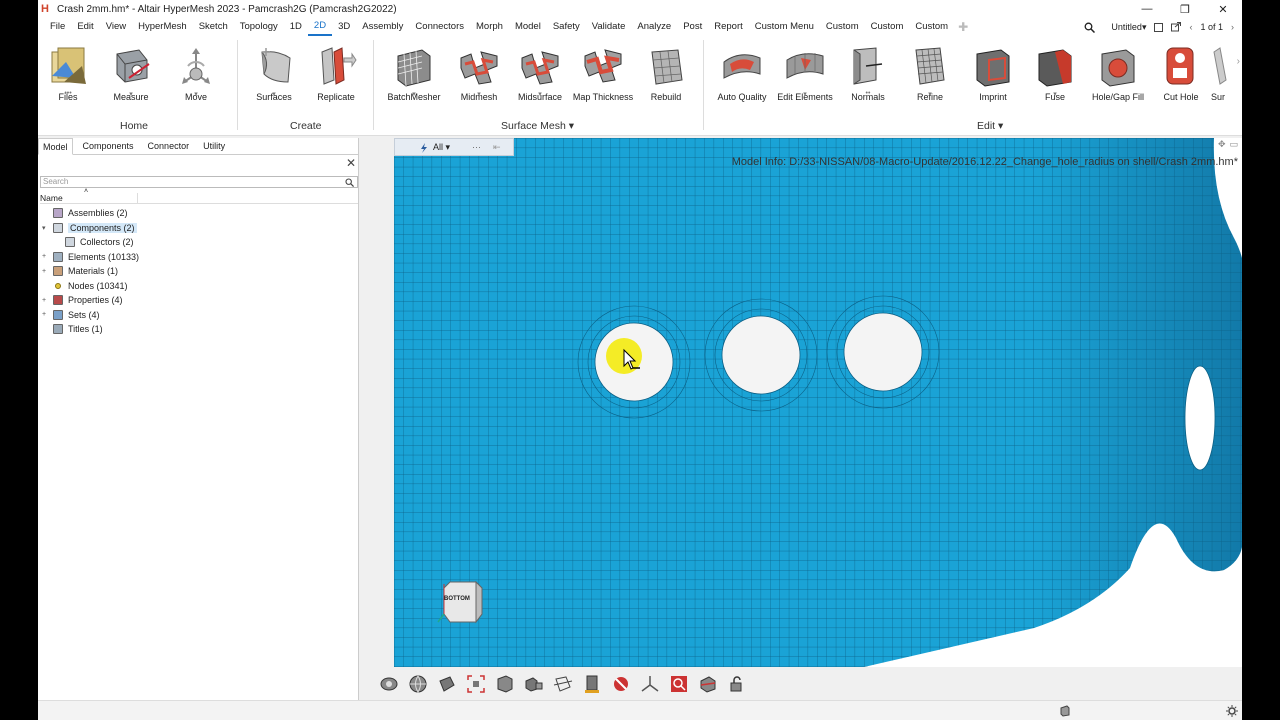  Describe the element at coordinates (1055, 68) in the screenshot. I see `fuse-icon` at that location.